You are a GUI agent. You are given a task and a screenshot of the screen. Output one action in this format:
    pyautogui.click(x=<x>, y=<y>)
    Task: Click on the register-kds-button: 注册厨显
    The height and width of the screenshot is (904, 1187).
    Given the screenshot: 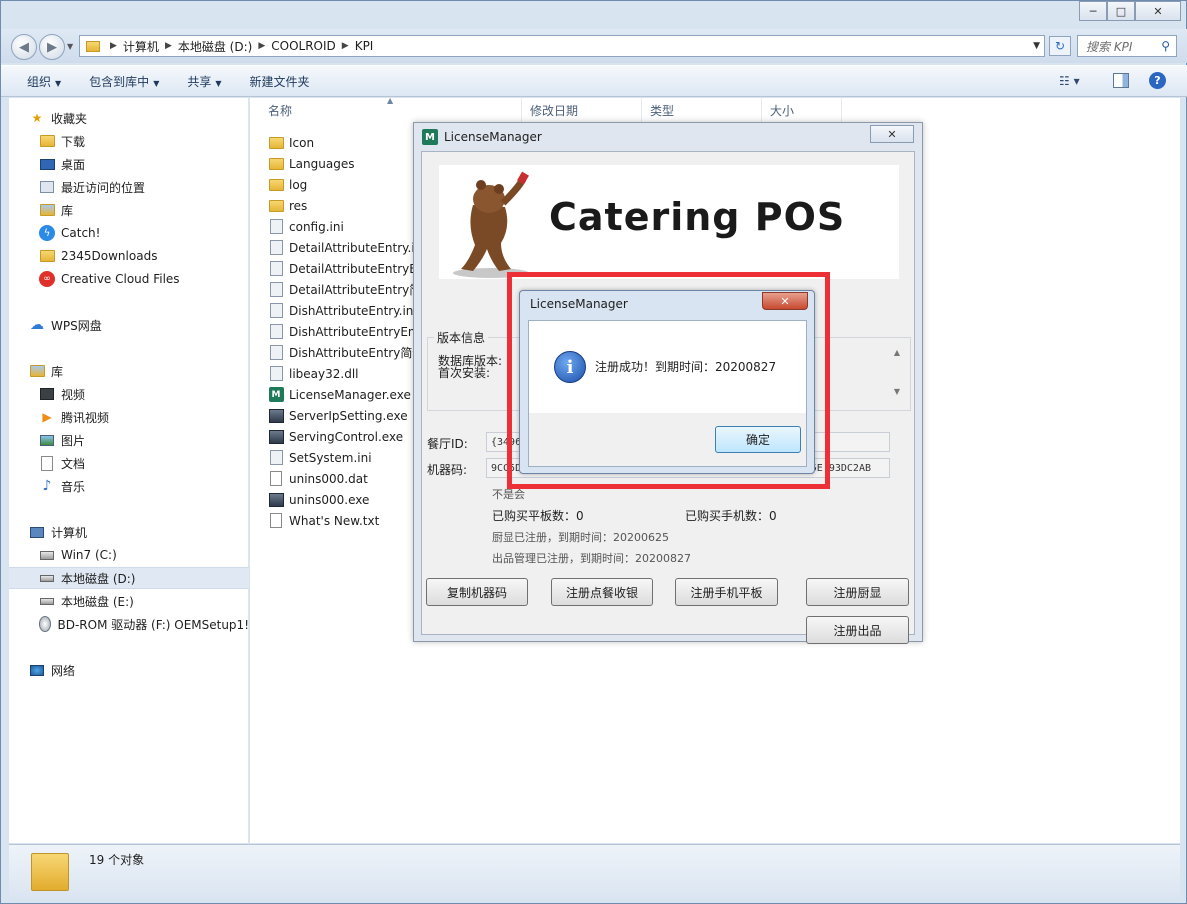 What is the action you would take?
    pyautogui.click(x=857, y=592)
    